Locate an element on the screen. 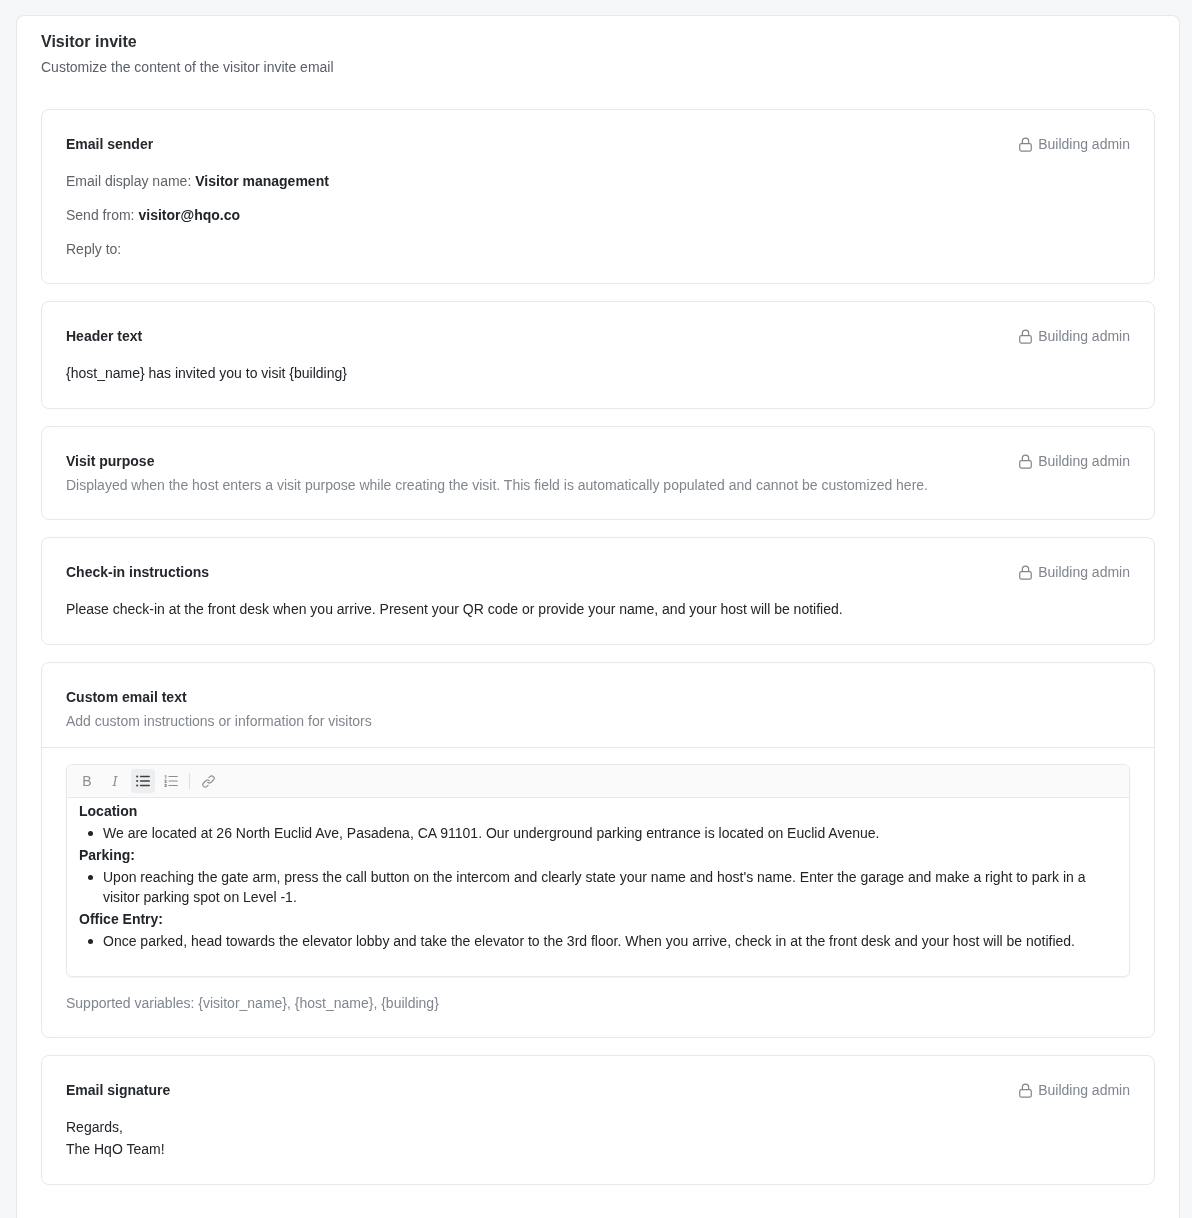 This screenshot has width=1192, height=1218. section-title: Custom email text is located at coordinates (126, 697).